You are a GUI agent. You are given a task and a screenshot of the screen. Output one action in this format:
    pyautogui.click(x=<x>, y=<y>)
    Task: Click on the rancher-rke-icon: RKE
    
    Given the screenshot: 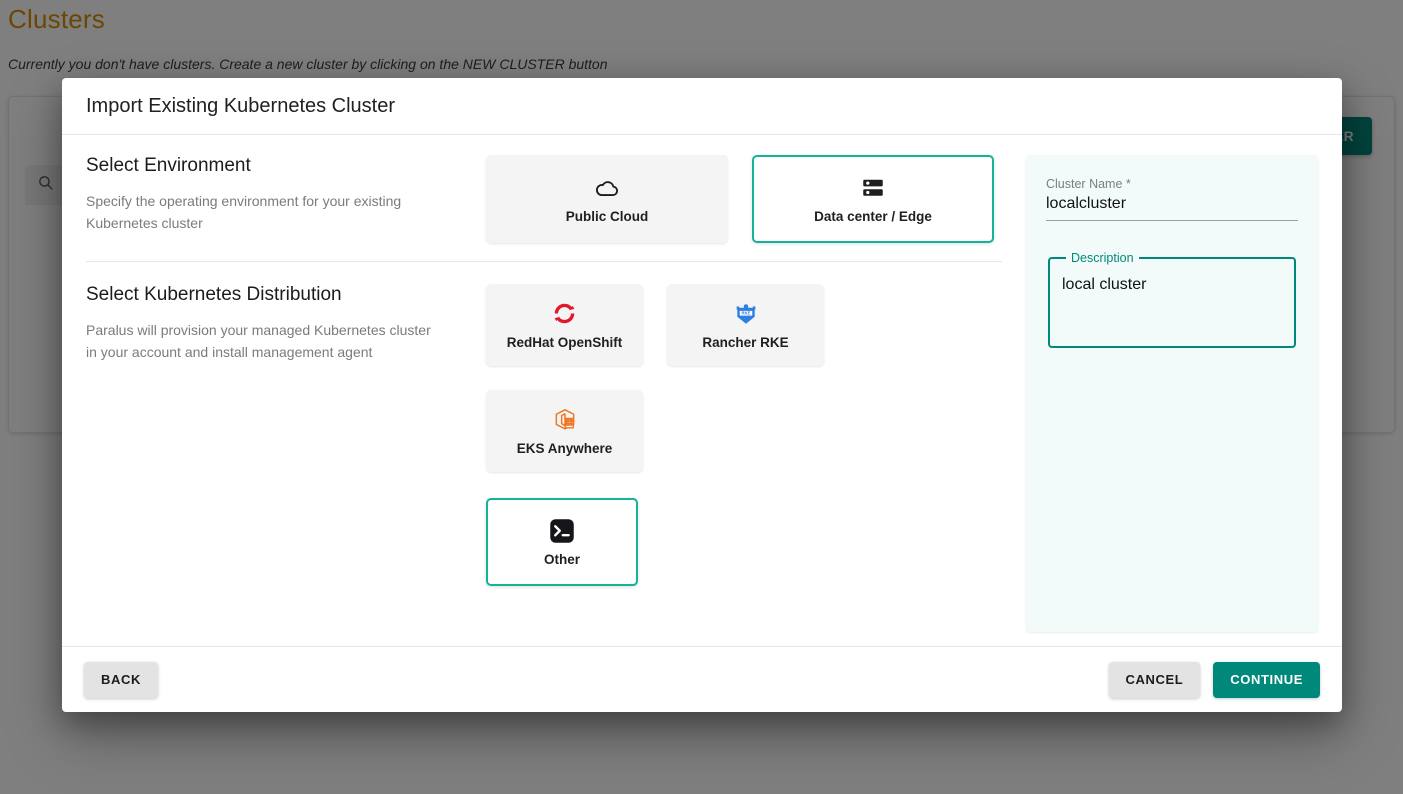 What is the action you would take?
    pyautogui.click(x=746, y=314)
    